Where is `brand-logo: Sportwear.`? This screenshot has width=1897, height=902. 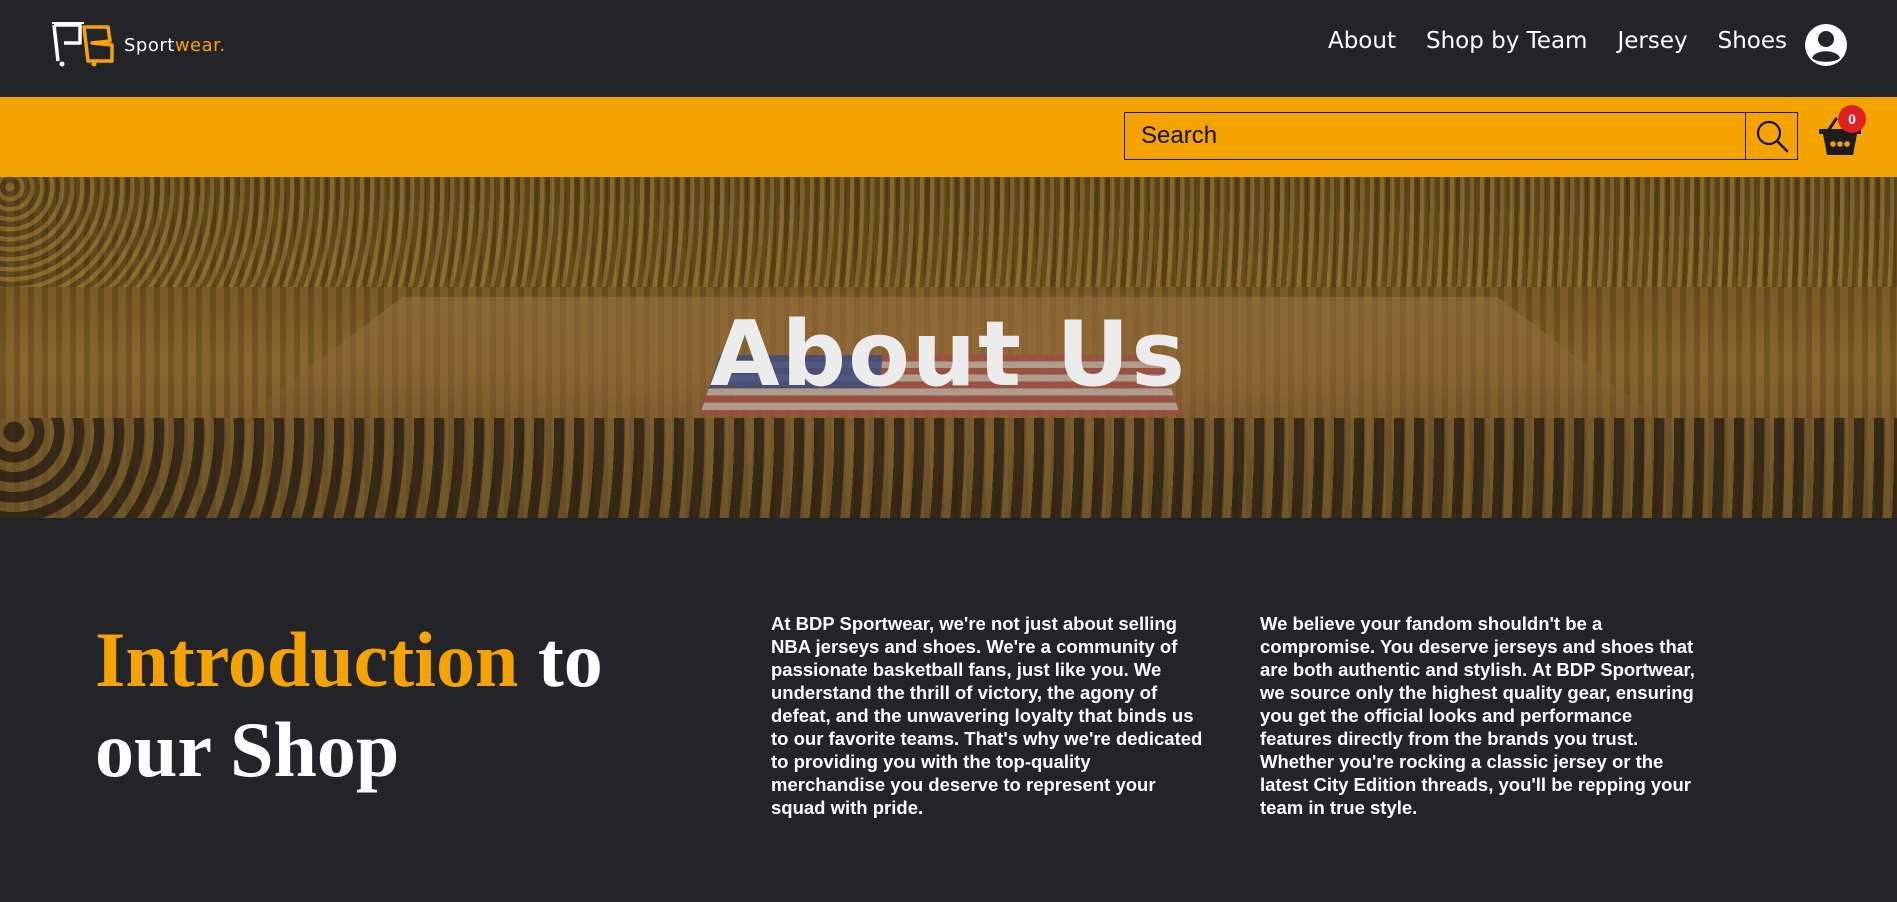 brand-logo: Sportwear. is located at coordinates (138, 44).